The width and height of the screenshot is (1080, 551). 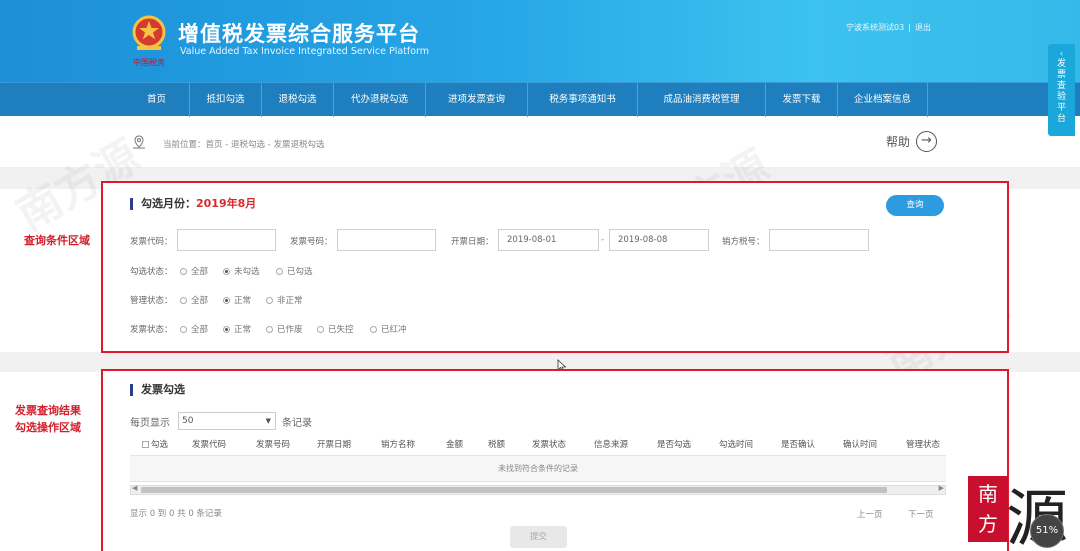 I want to click on nav-item-input-query: 进项发票查询, so click(x=477, y=100).